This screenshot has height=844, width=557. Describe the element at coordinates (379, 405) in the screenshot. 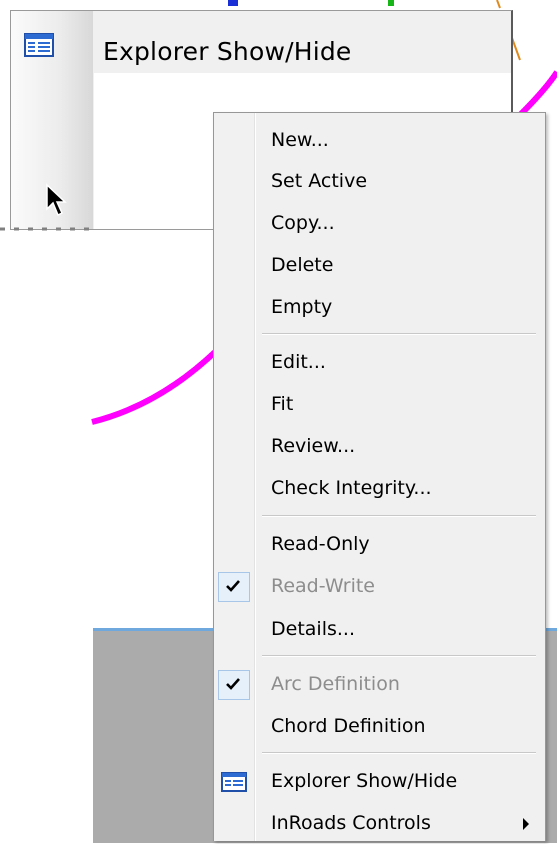

I see `menu-item-fit: Fit` at that location.